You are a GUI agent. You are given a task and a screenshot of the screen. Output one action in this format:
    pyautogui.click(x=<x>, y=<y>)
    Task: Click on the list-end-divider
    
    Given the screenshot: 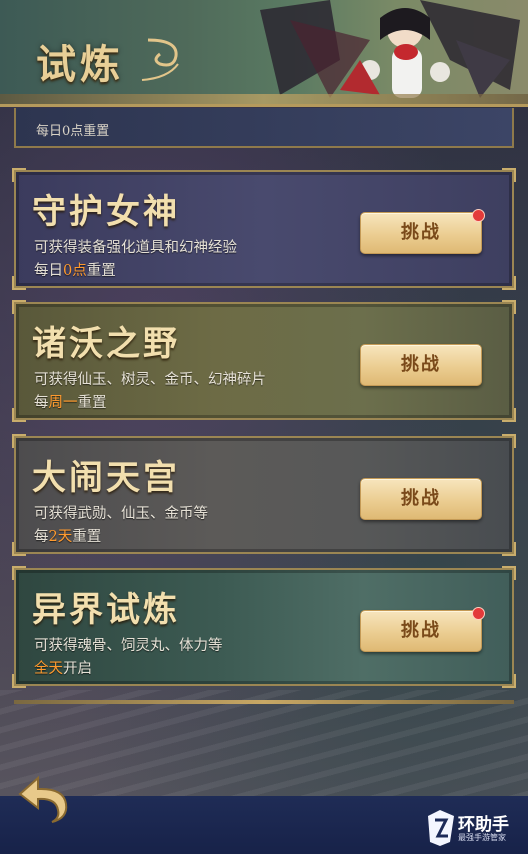 What is the action you would take?
    pyautogui.click(x=264, y=702)
    